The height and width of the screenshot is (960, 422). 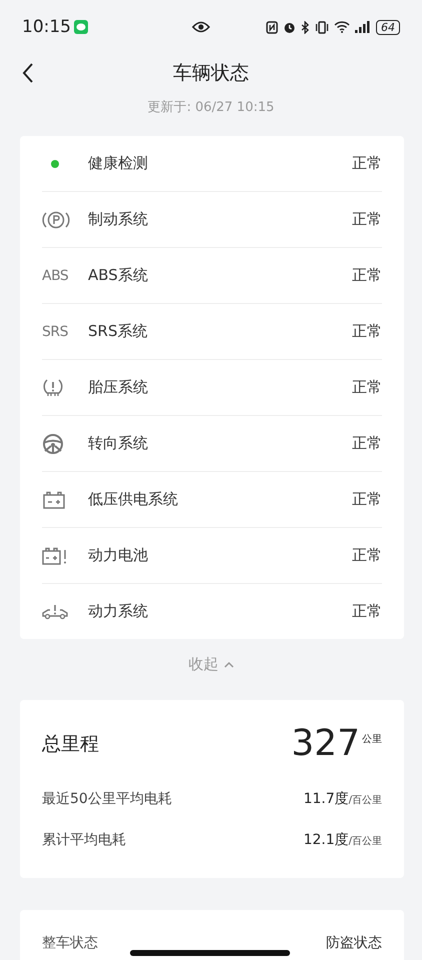 I want to click on system-name: 低压供电系统, so click(x=133, y=499).